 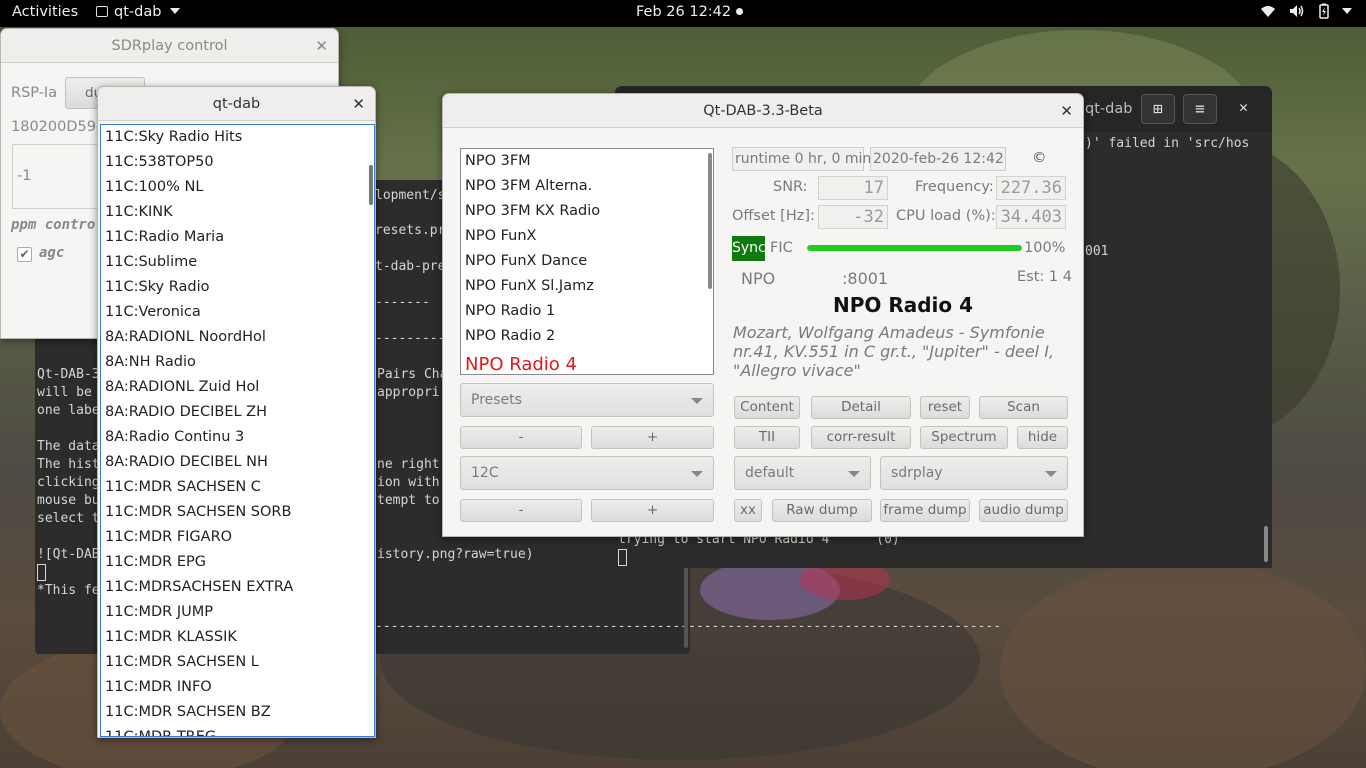 What do you see at coordinates (68, 482) in the screenshot?
I see `terminal-line: clicking` at bounding box center [68, 482].